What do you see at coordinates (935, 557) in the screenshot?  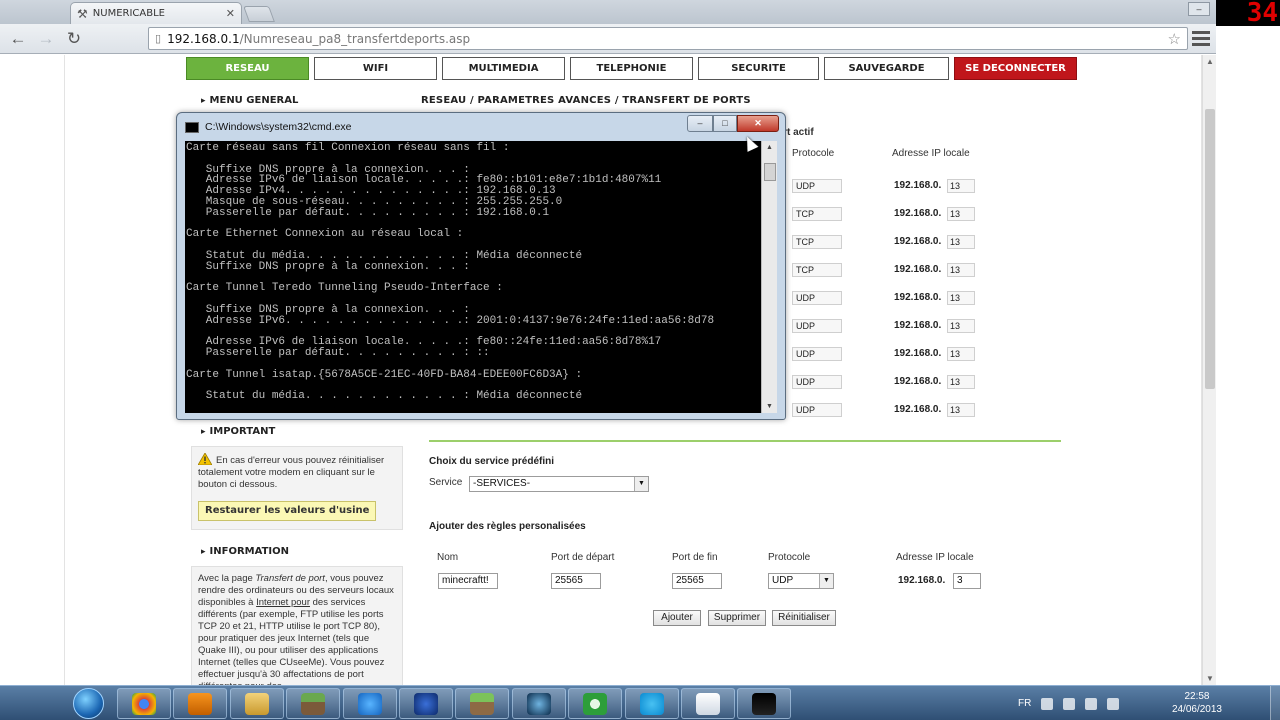 I see `custom-col-ip: Adresse IP locale` at bounding box center [935, 557].